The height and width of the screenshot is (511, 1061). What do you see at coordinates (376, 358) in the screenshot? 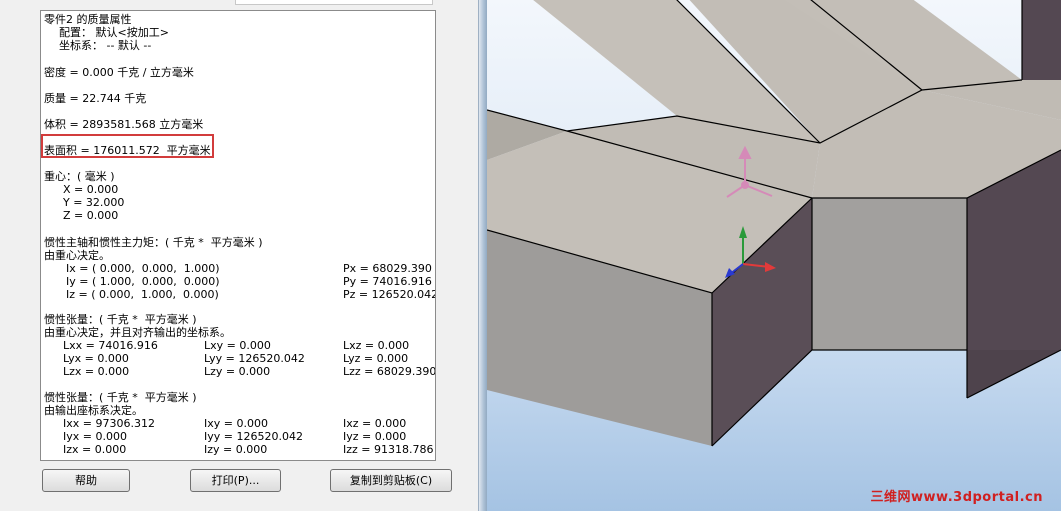
I see `tensor-com-lyz: Lyz = 0.000` at bounding box center [376, 358].